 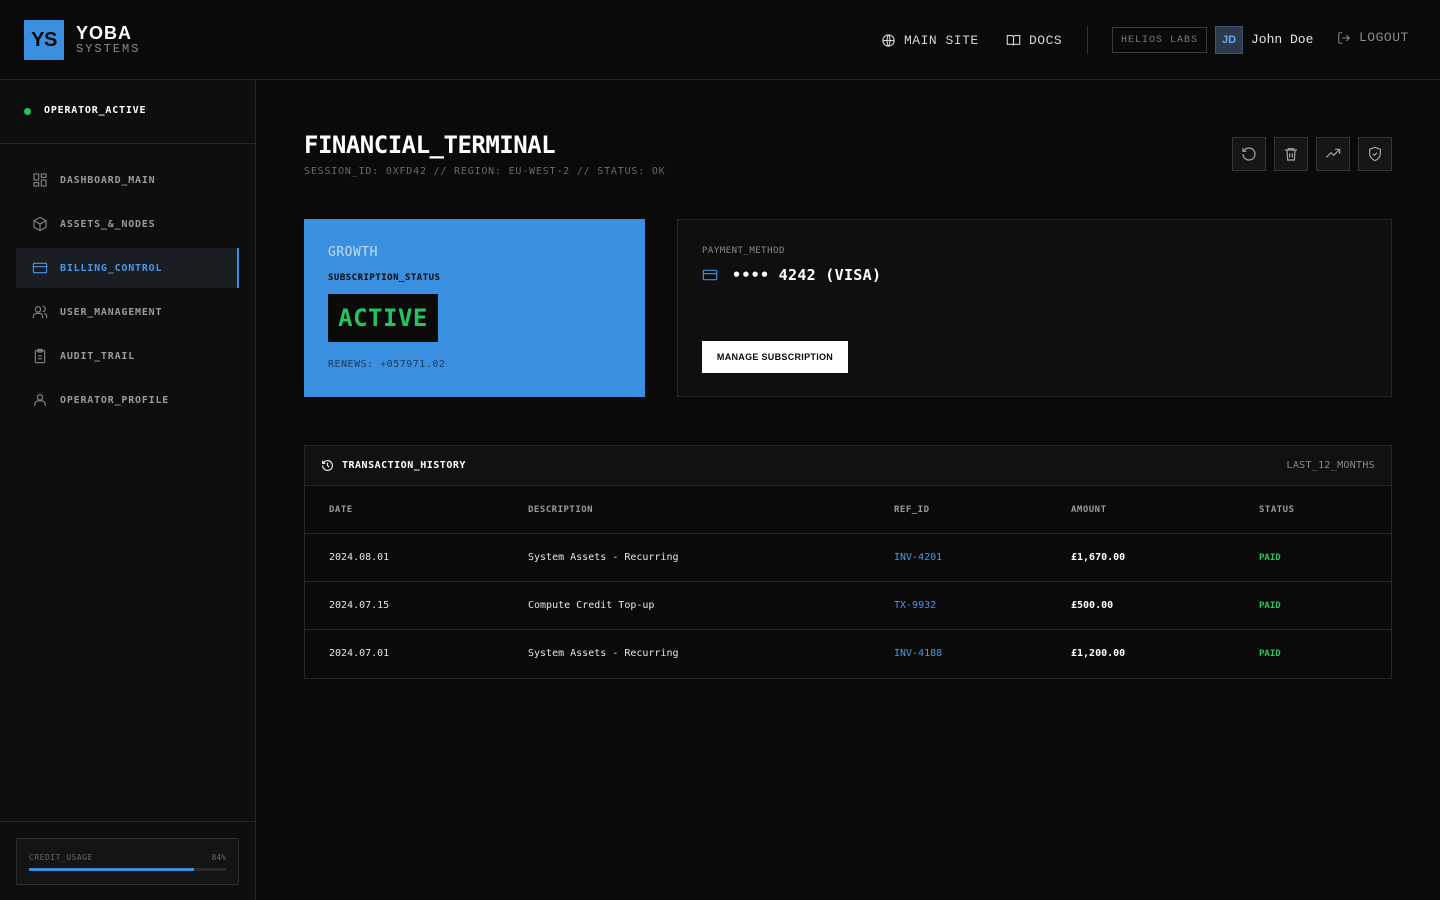 What do you see at coordinates (108, 180) in the screenshot?
I see `sidebar-item-label: DASHBOARD_MAIN` at bounding box center [108, 180].